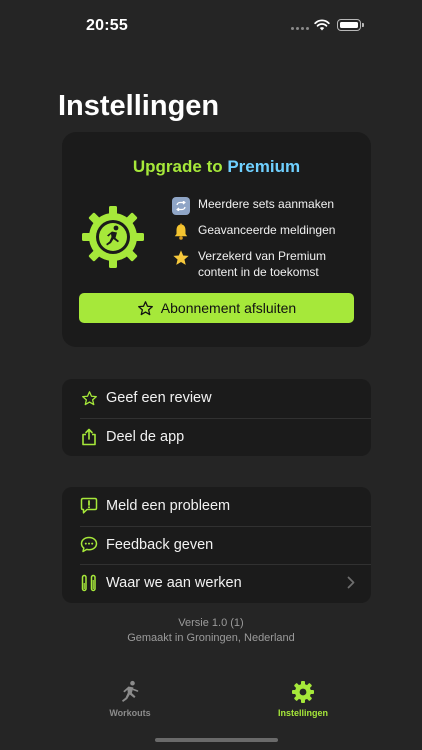  What do you see at coordinates (174, 583) in the screenshot?
I see `row-label: Waar we aan werken` at bounding box center [174, 583].